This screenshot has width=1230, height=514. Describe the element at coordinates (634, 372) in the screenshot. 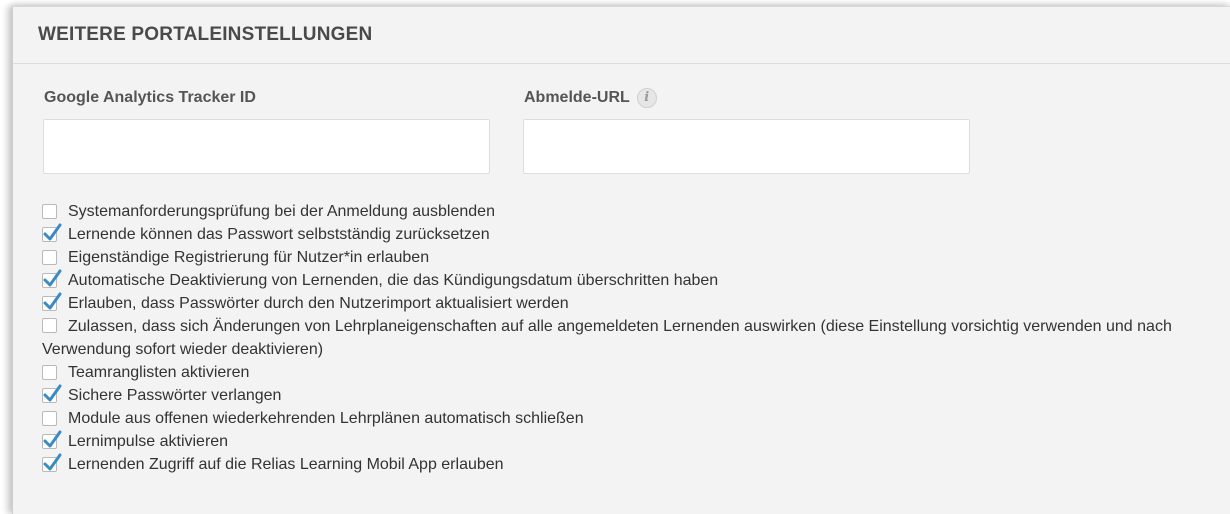

I see `option-team-leaderboards: Teamranglisten aktivieren` at that location.